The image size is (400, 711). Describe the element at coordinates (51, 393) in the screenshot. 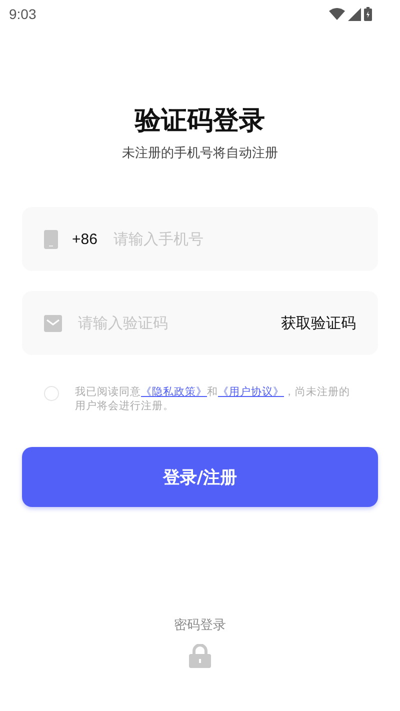

I see `agree-checkbox` at that location.